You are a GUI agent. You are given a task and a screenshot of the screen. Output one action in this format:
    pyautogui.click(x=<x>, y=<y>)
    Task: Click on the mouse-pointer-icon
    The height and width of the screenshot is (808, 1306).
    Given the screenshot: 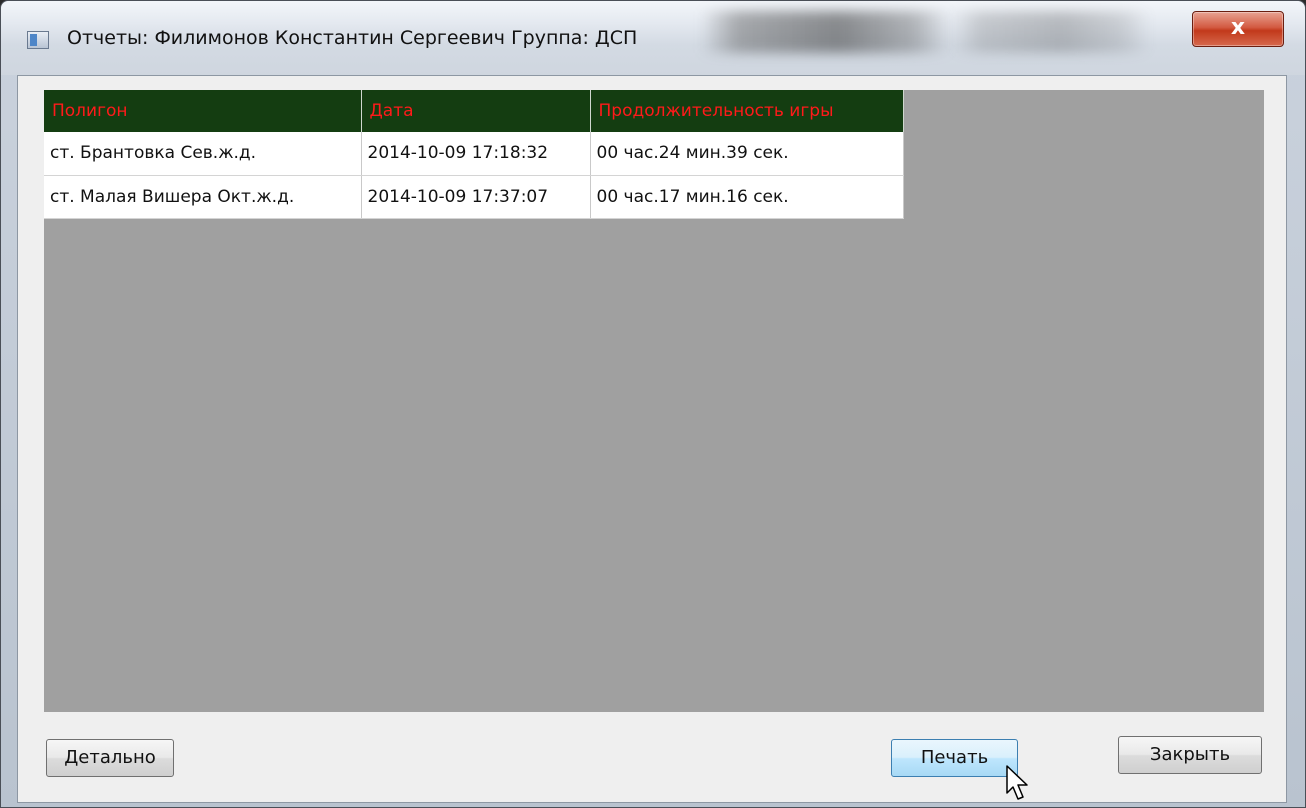 What is the action you would take?
    pyautogui.click(x=1017, y=782)
    